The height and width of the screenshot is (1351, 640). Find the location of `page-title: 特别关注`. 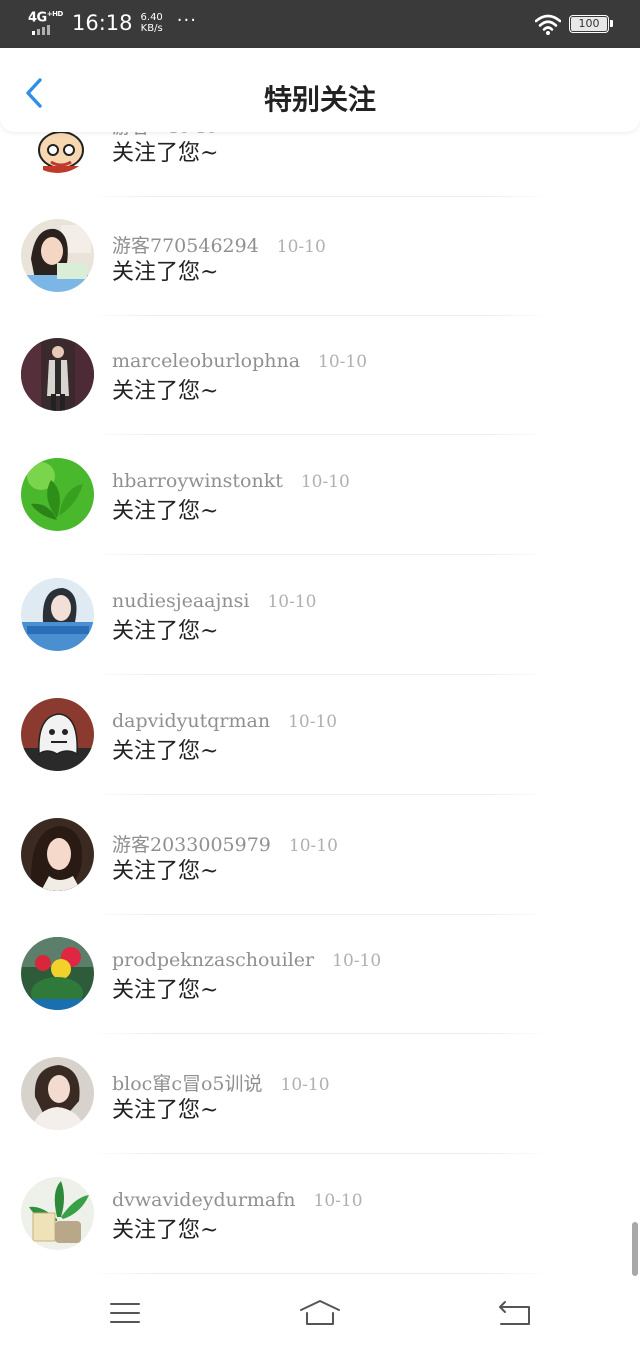

page-title: 特别关注 is located at coordinates (319, 99).